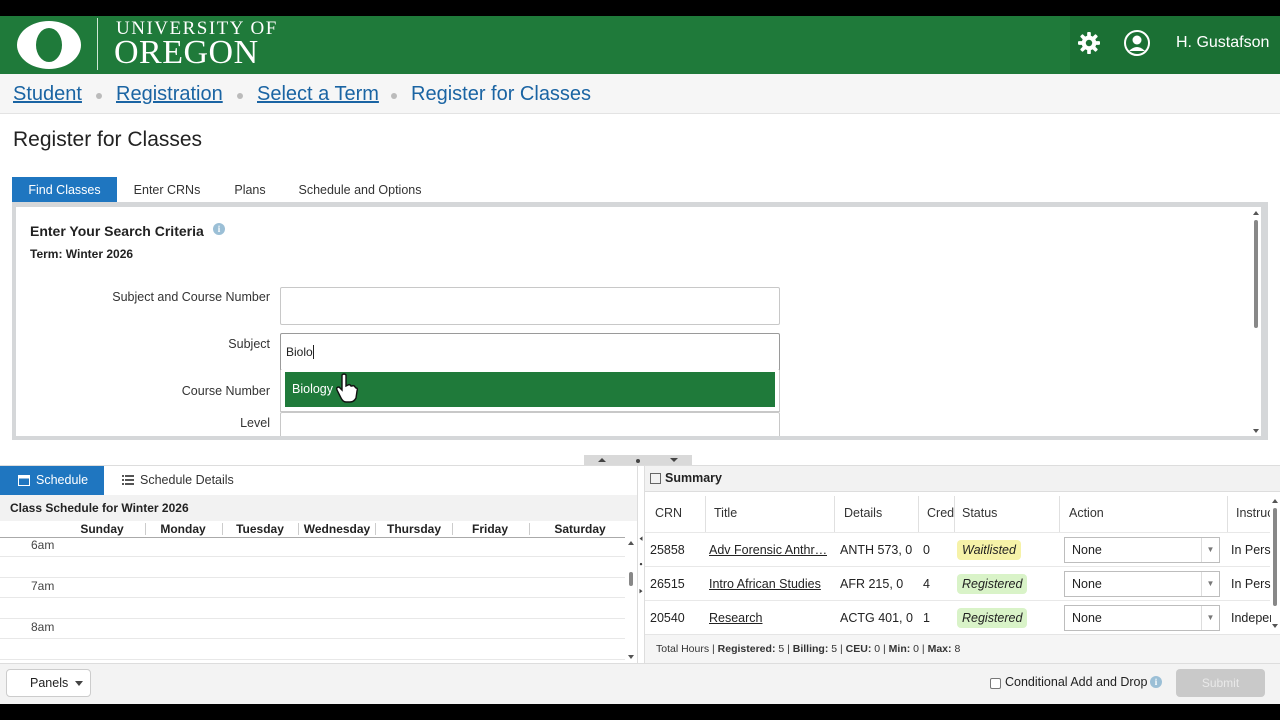 This screenshot has width=1280, height=720. Describe the element at coordinates (768, 584) in the screenshot. I see `row-title-link: Intro African Studies` at that location.